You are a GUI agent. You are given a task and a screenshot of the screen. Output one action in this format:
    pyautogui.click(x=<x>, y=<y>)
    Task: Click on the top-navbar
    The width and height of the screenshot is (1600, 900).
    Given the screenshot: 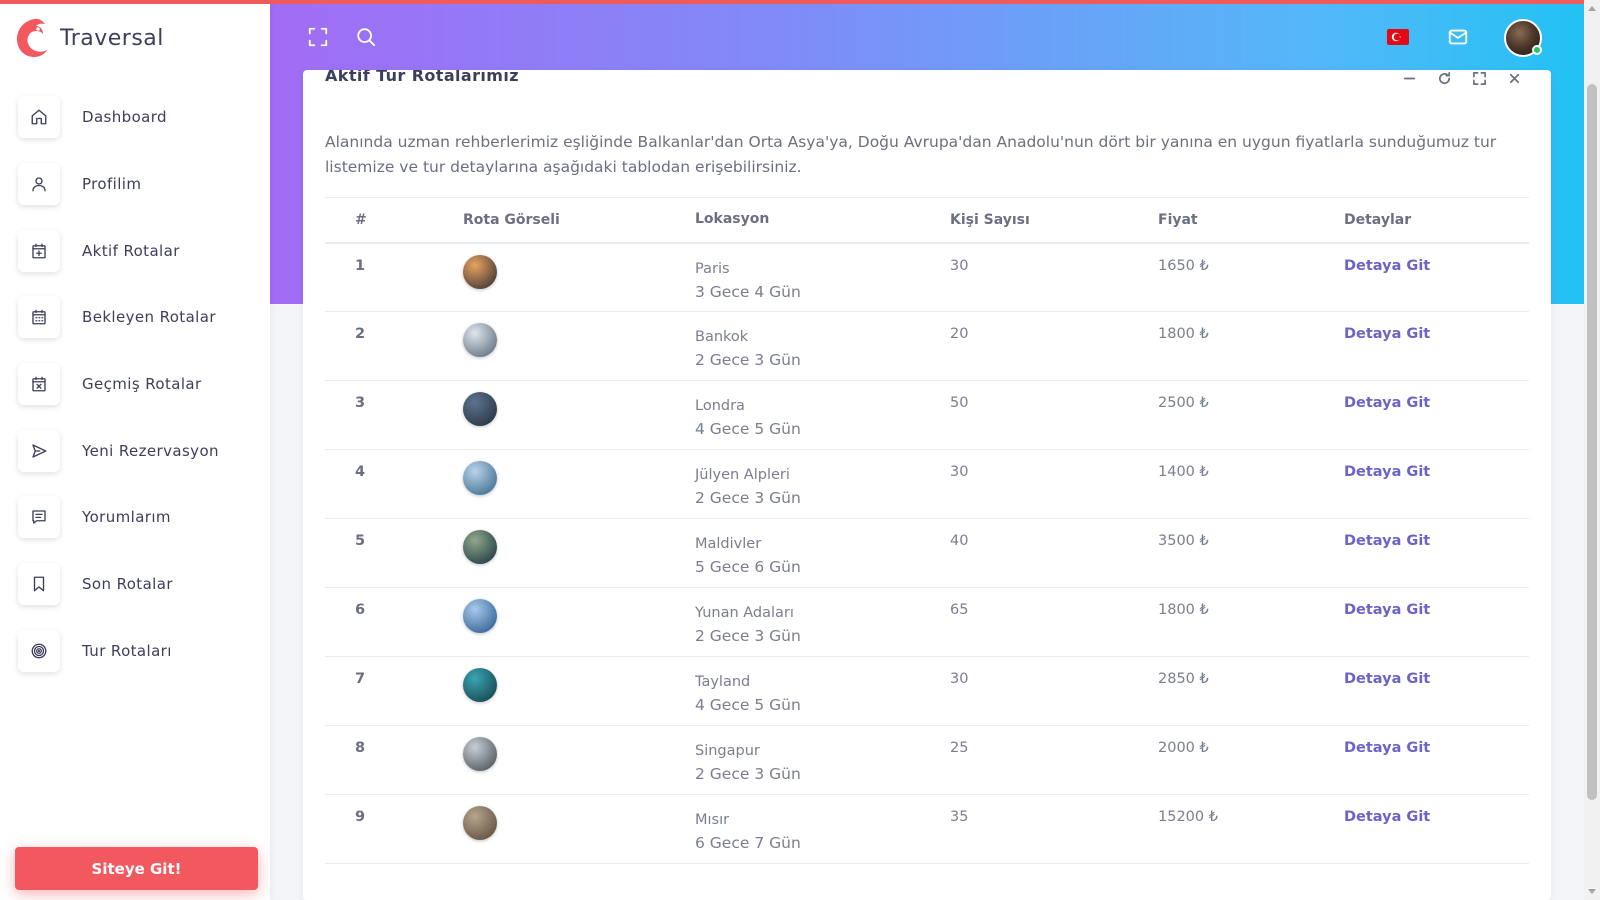 What is the action you would take?
    pyautogui.click(x=927, y=37)
    